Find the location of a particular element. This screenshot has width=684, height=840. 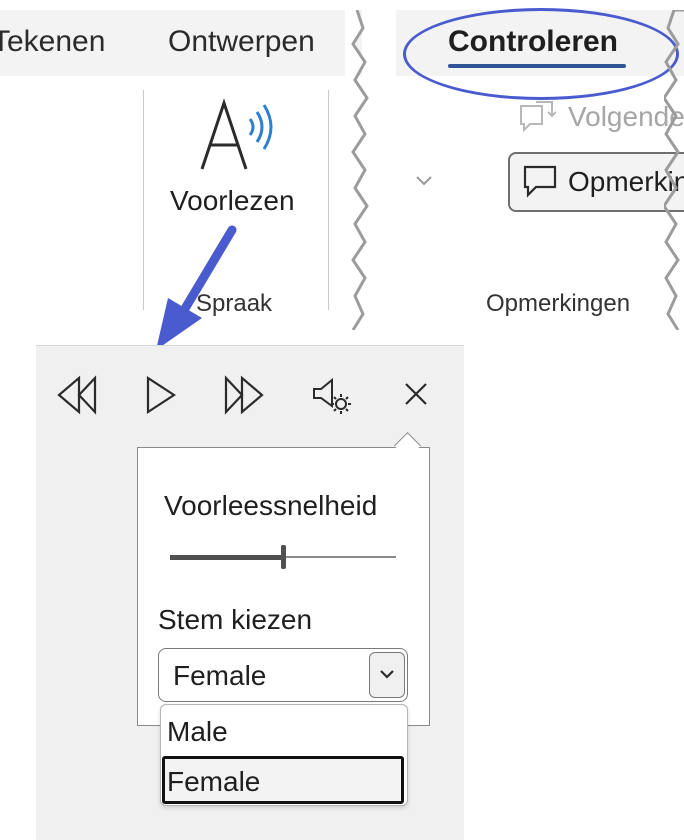

tab-tekenen-label: Tekenen is located at coordinates (53, 41).